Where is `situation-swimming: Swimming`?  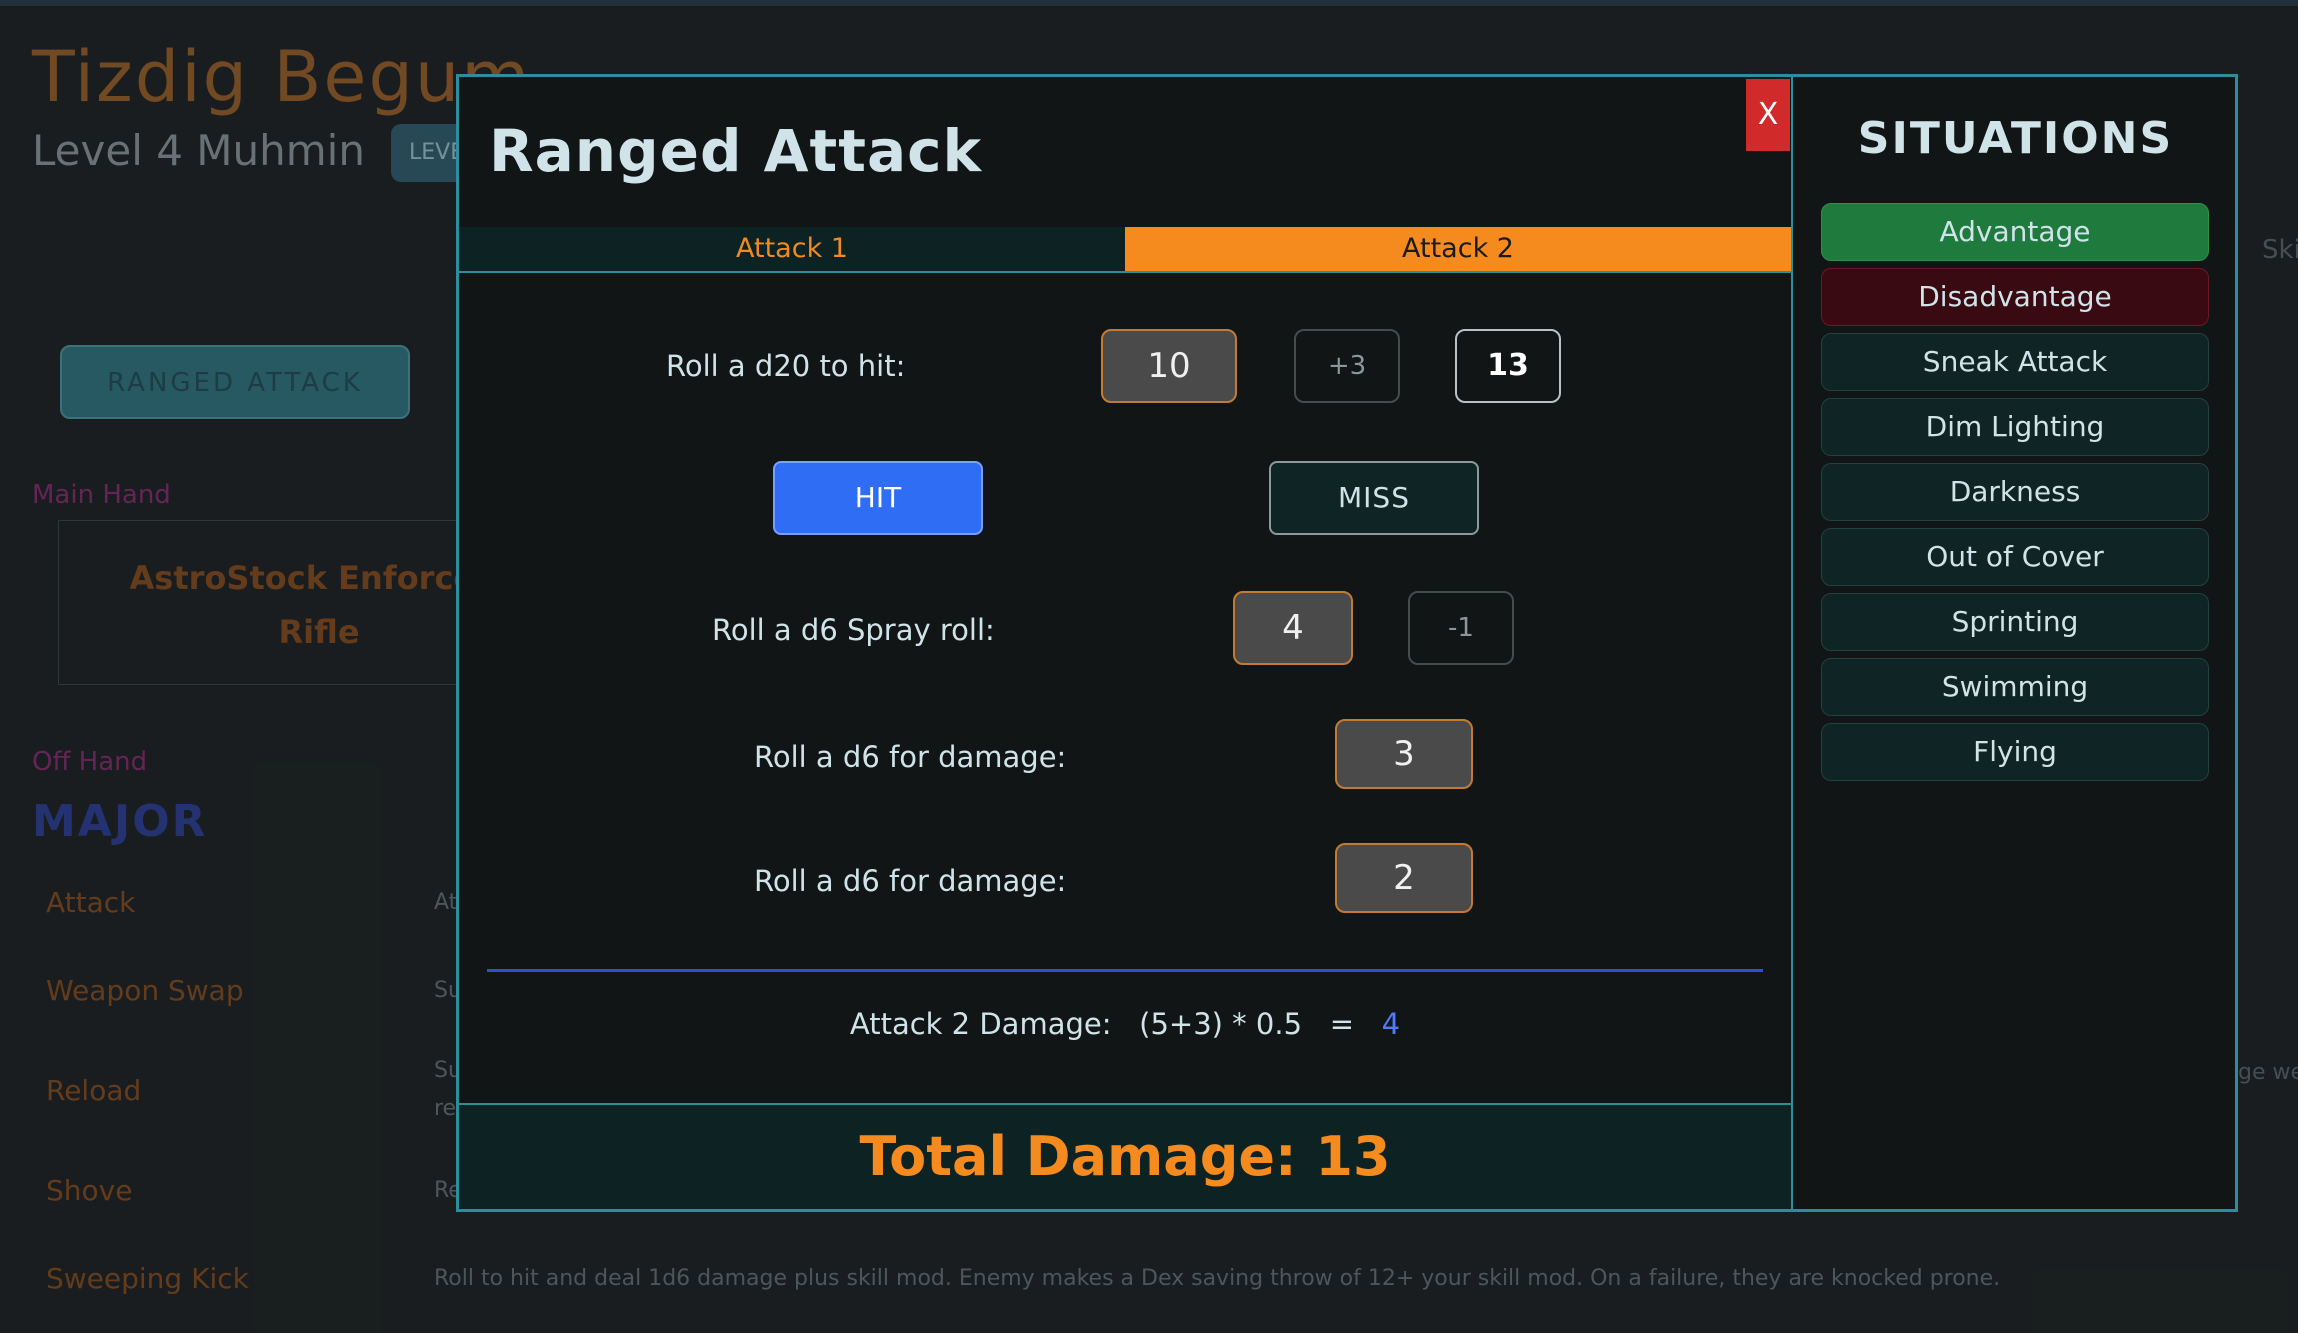
situation-swimming: Swimming is located at coordinates (2015, 687).